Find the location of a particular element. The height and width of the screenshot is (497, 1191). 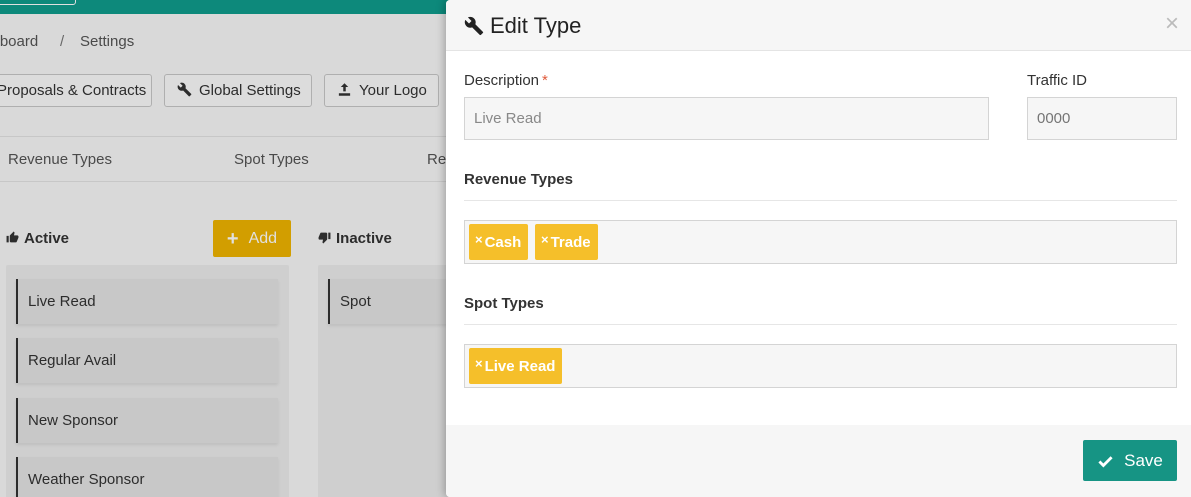

tag-label: Cash is located at coordinates (503, 242).